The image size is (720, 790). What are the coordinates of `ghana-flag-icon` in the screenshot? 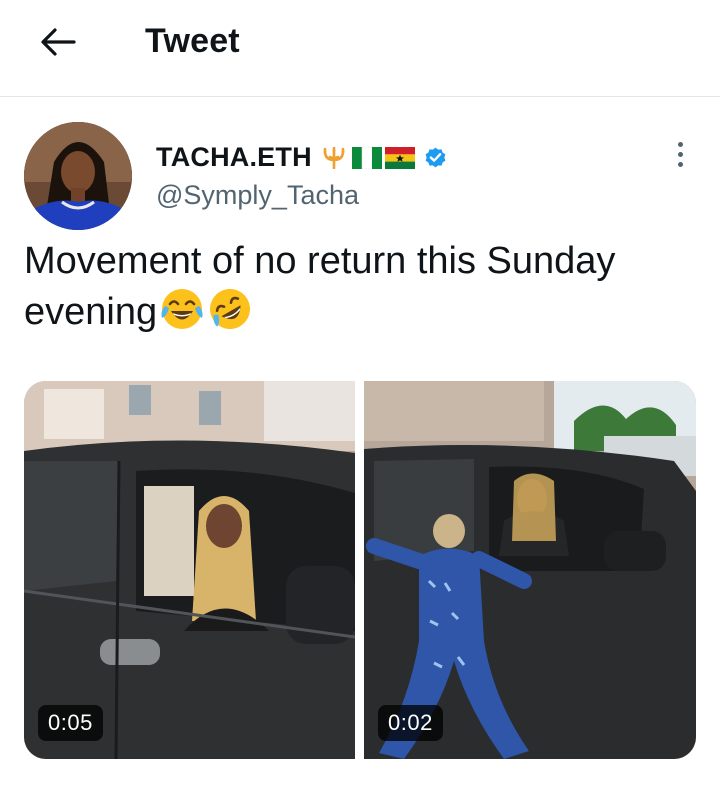 It's located at (399, 157).